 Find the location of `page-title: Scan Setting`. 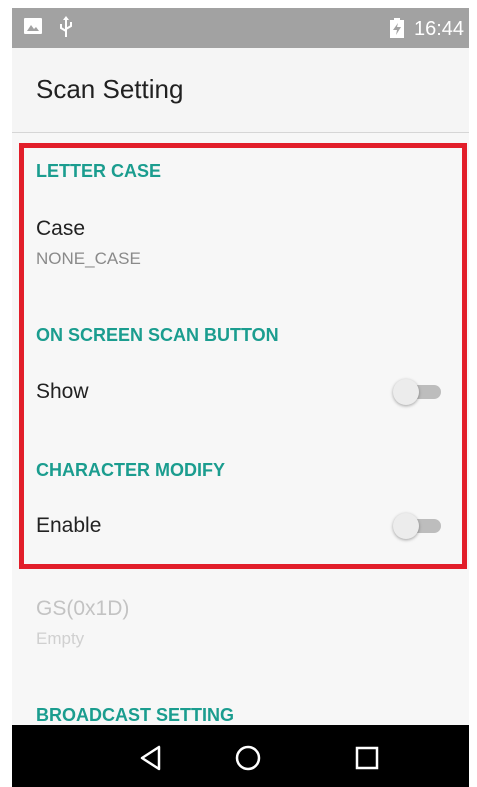

page-title: Scan Setting is located at coordinates (110, 89).